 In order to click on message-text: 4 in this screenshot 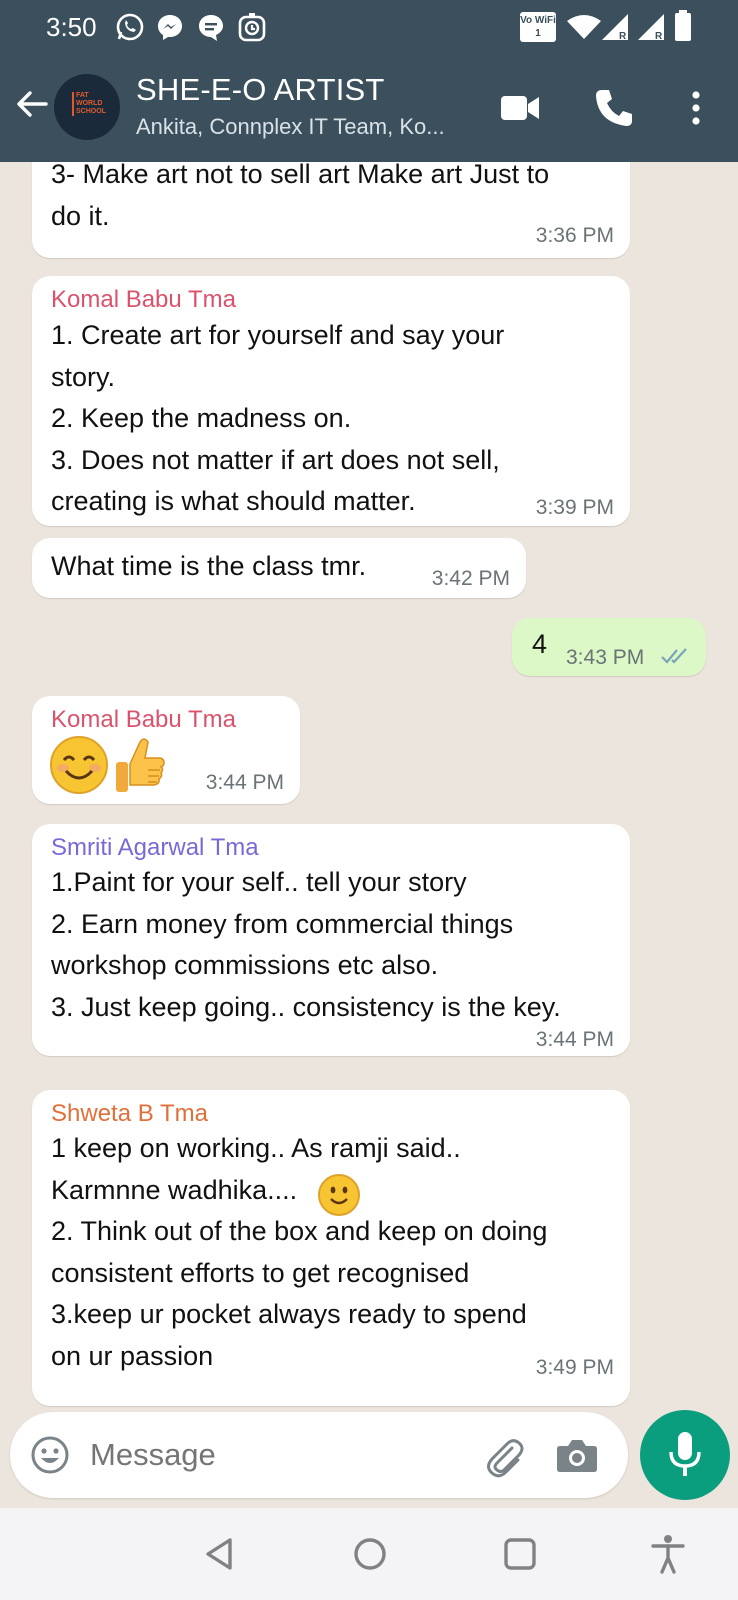, I will do `click(540, 644)`.